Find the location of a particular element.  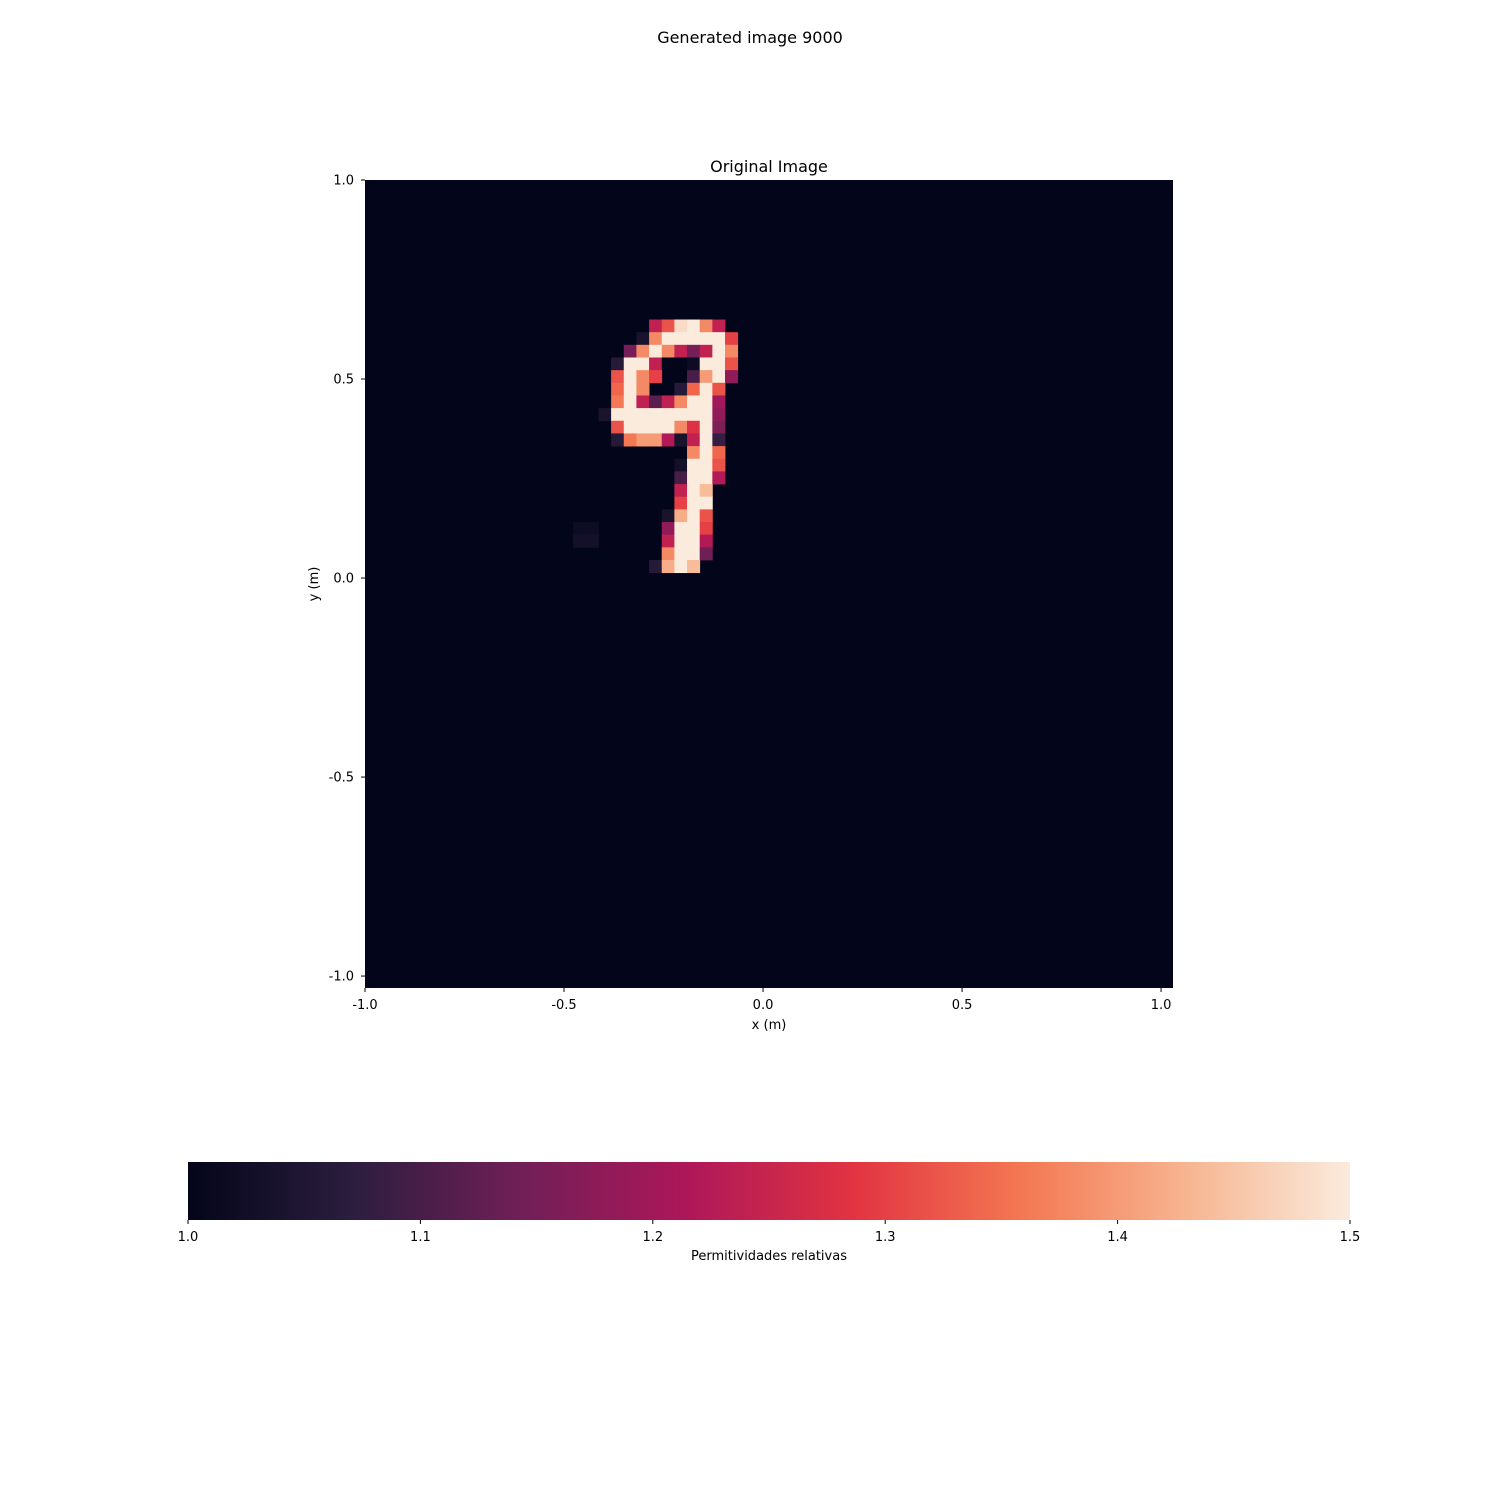

x-tick-label: 0.0 is located at coordinates (763, 1005).